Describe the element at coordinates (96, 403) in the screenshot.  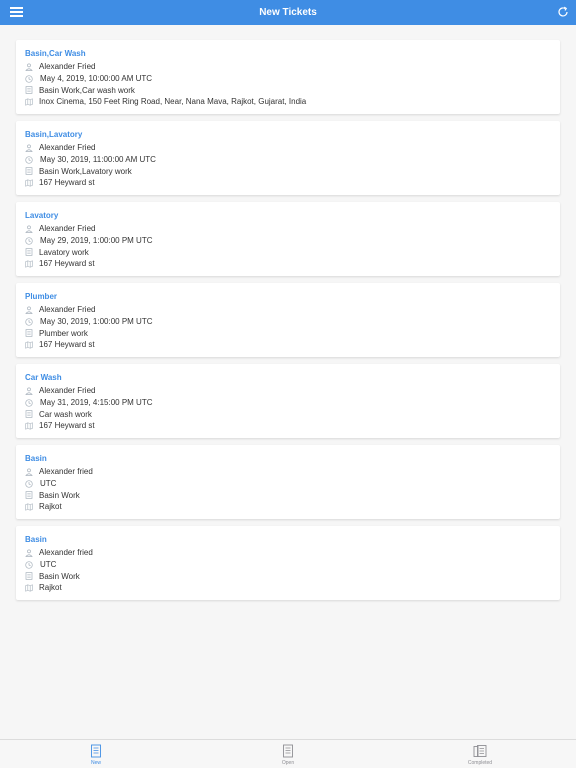
I see `ticket-datetime: May 31, 2019, 4:15:00 PM UTC` at that location.